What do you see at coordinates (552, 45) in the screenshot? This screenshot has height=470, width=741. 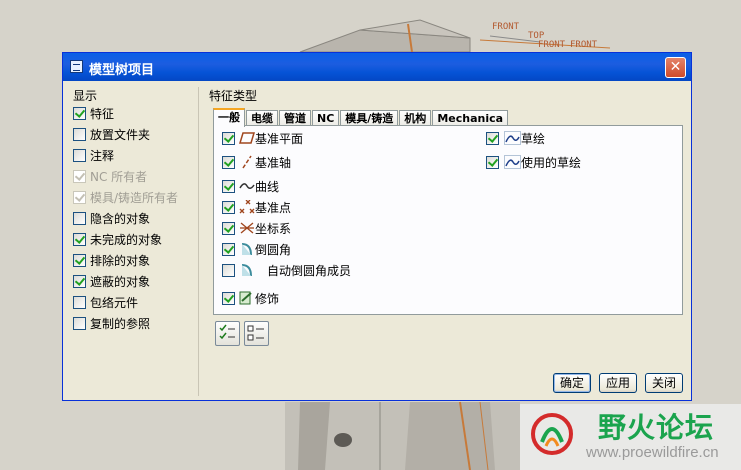 I see `datum-label-front-2: FRONT` at bounding box center [552, 45].